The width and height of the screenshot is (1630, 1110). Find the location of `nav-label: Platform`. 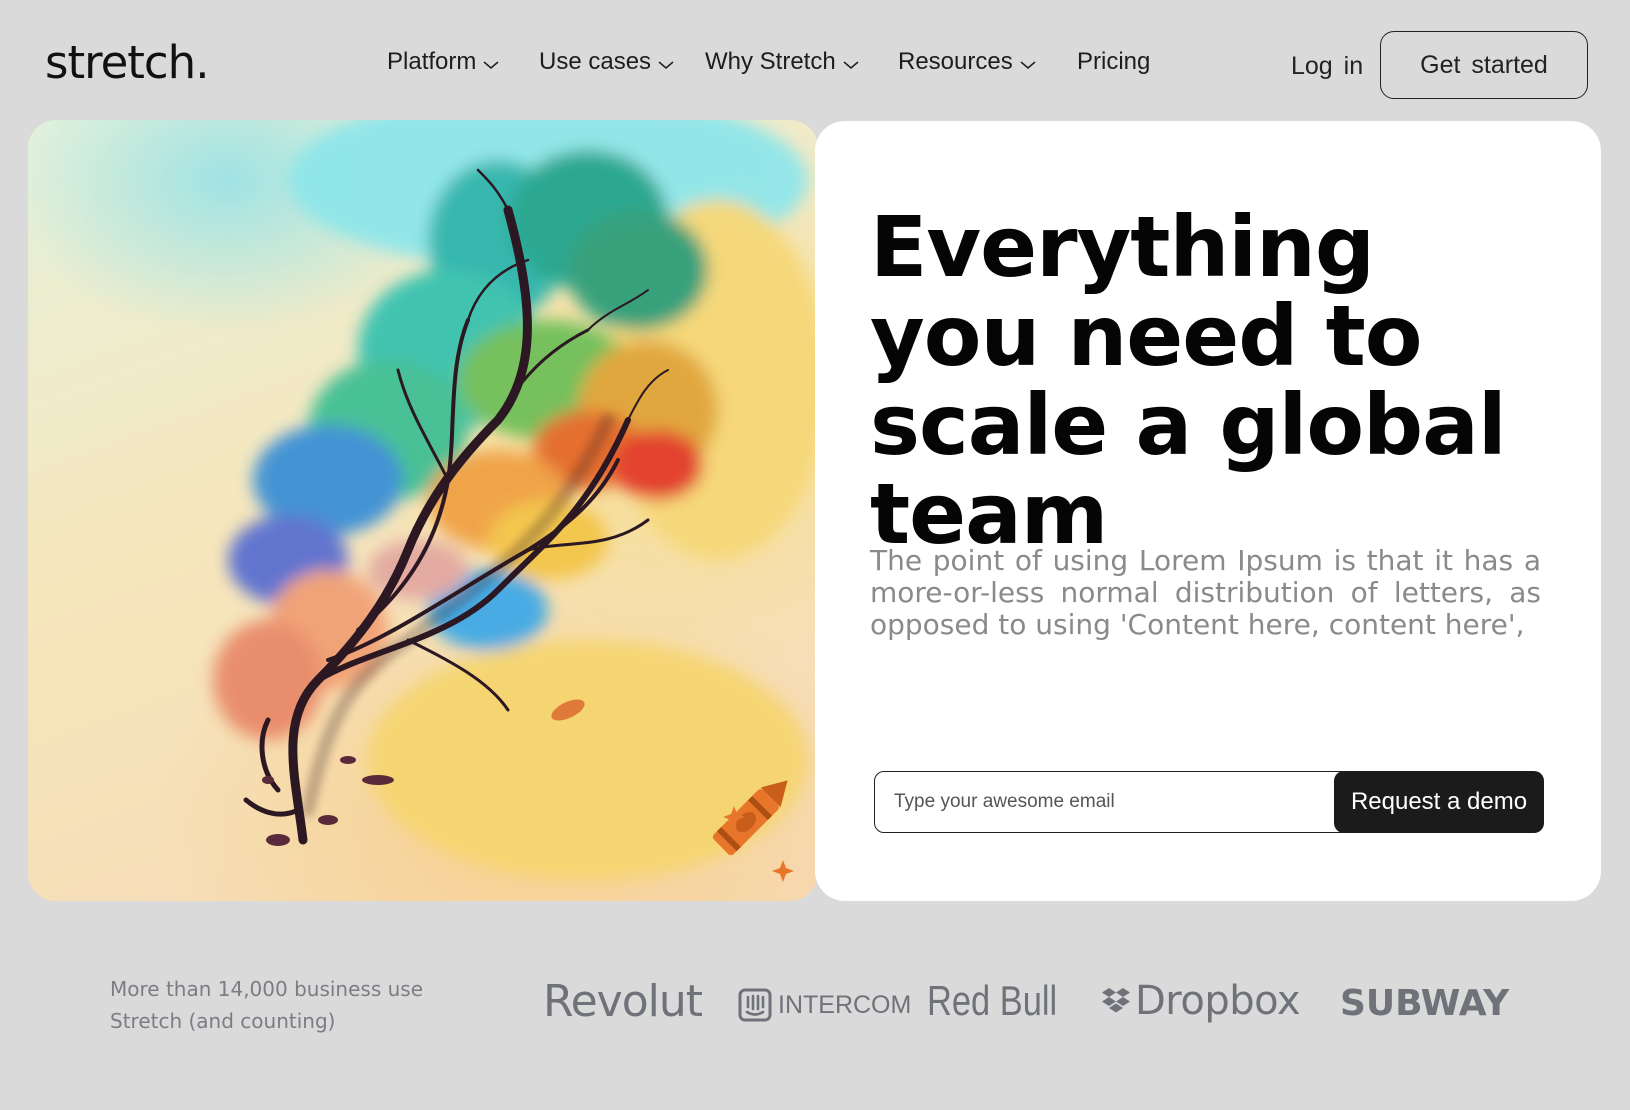

nav-label: Platform is located at coordinates (432, 61).